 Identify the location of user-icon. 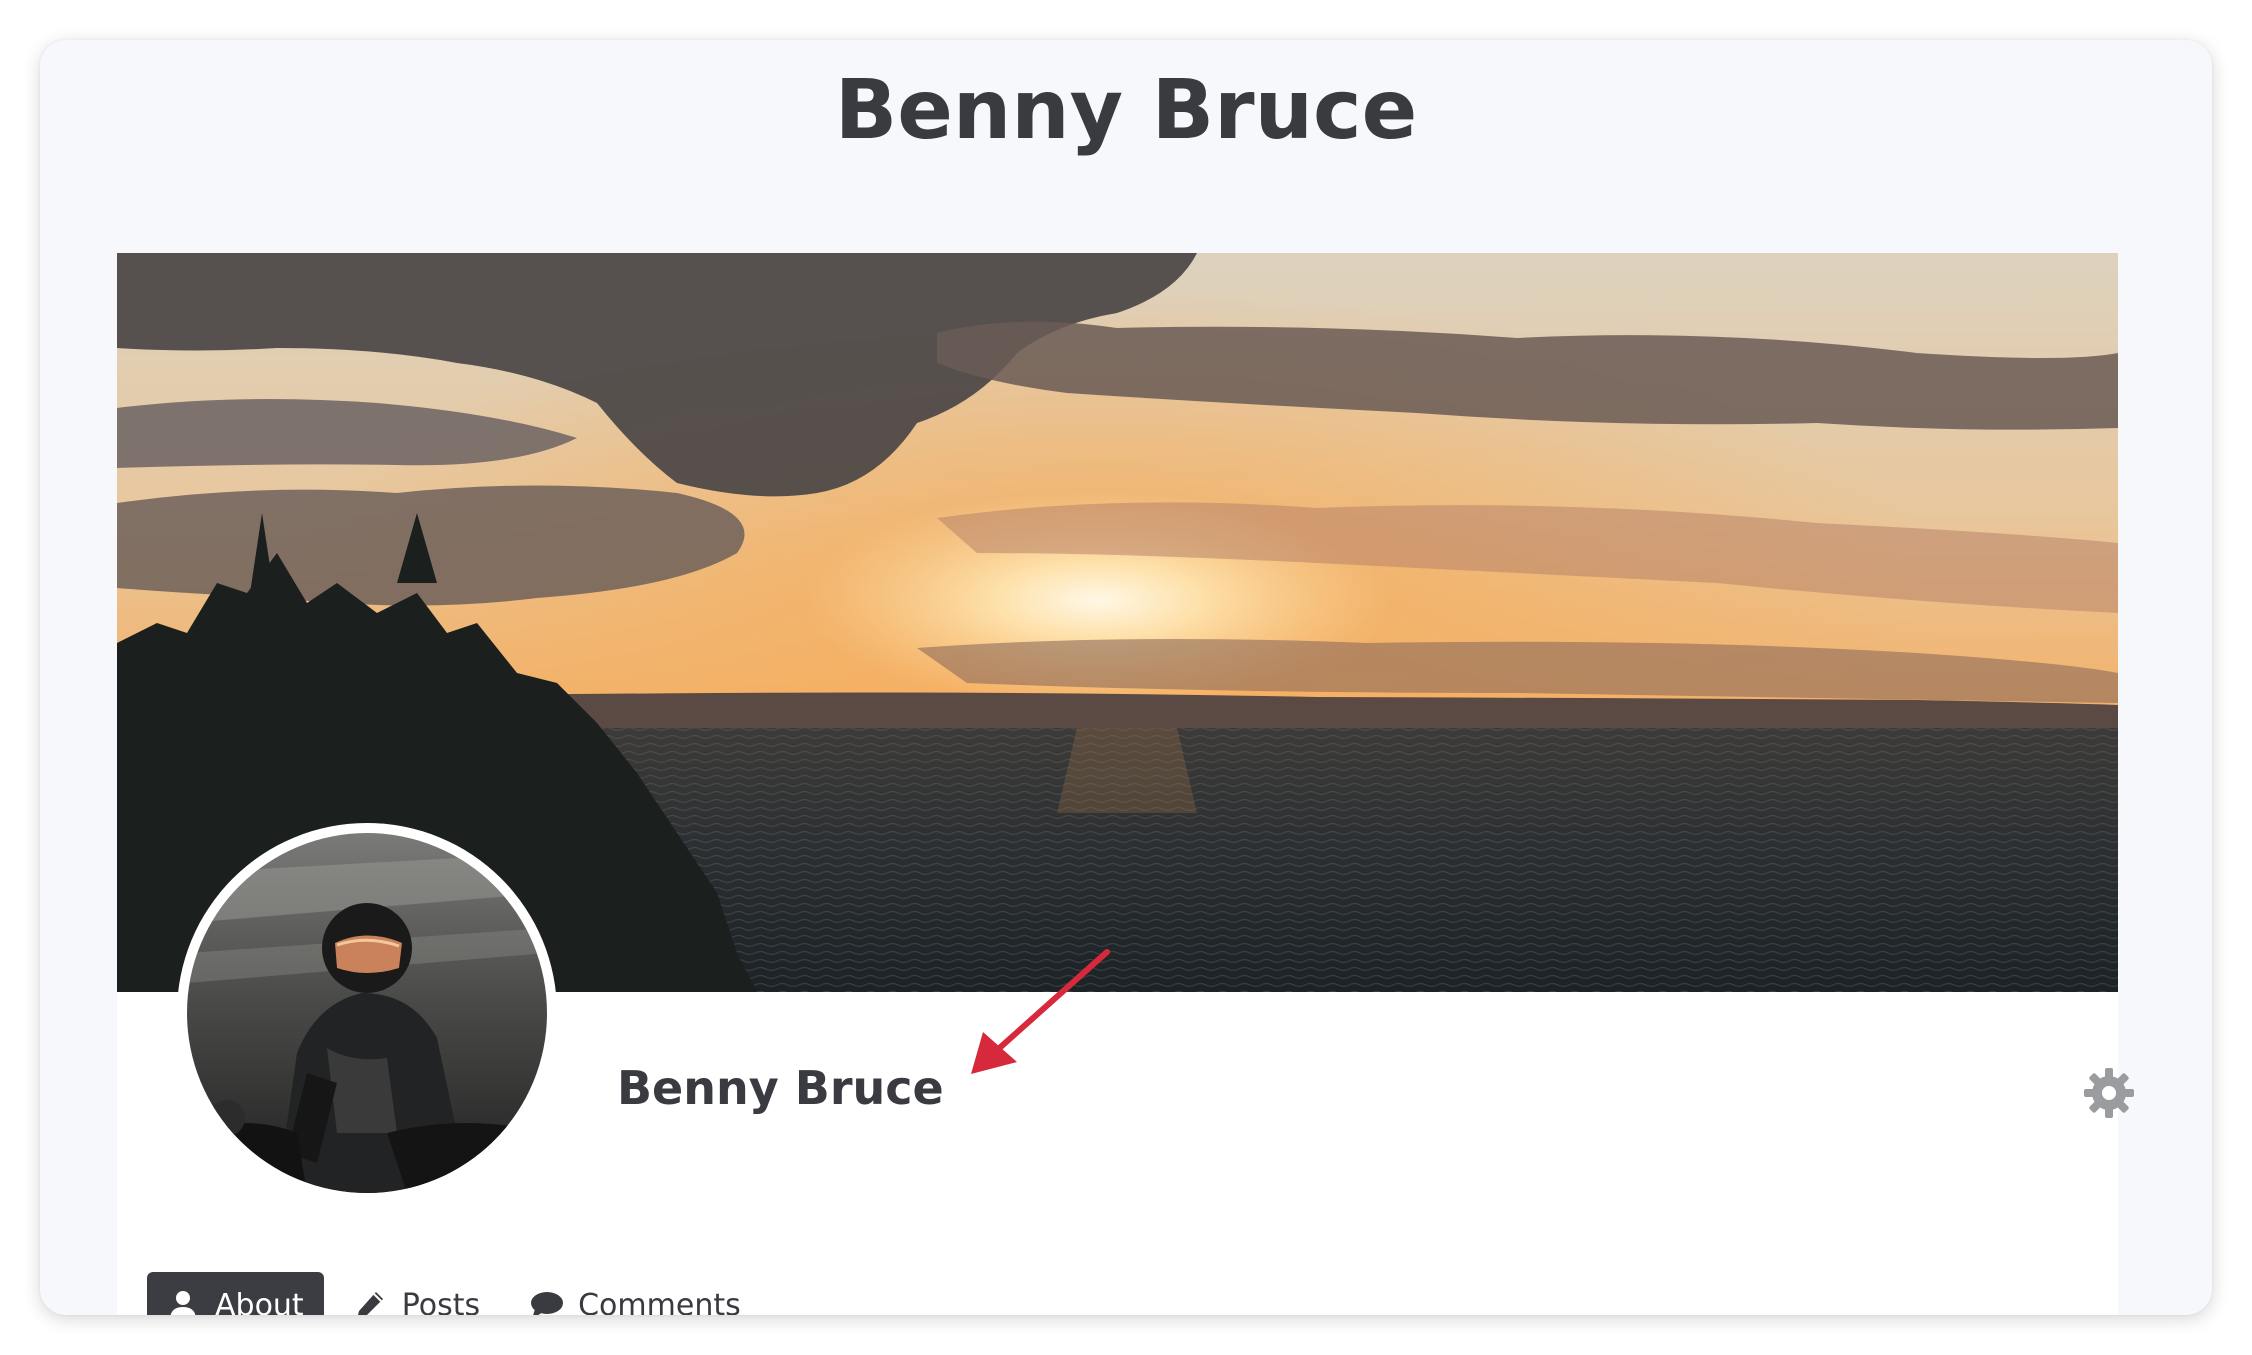
(183, 1302).